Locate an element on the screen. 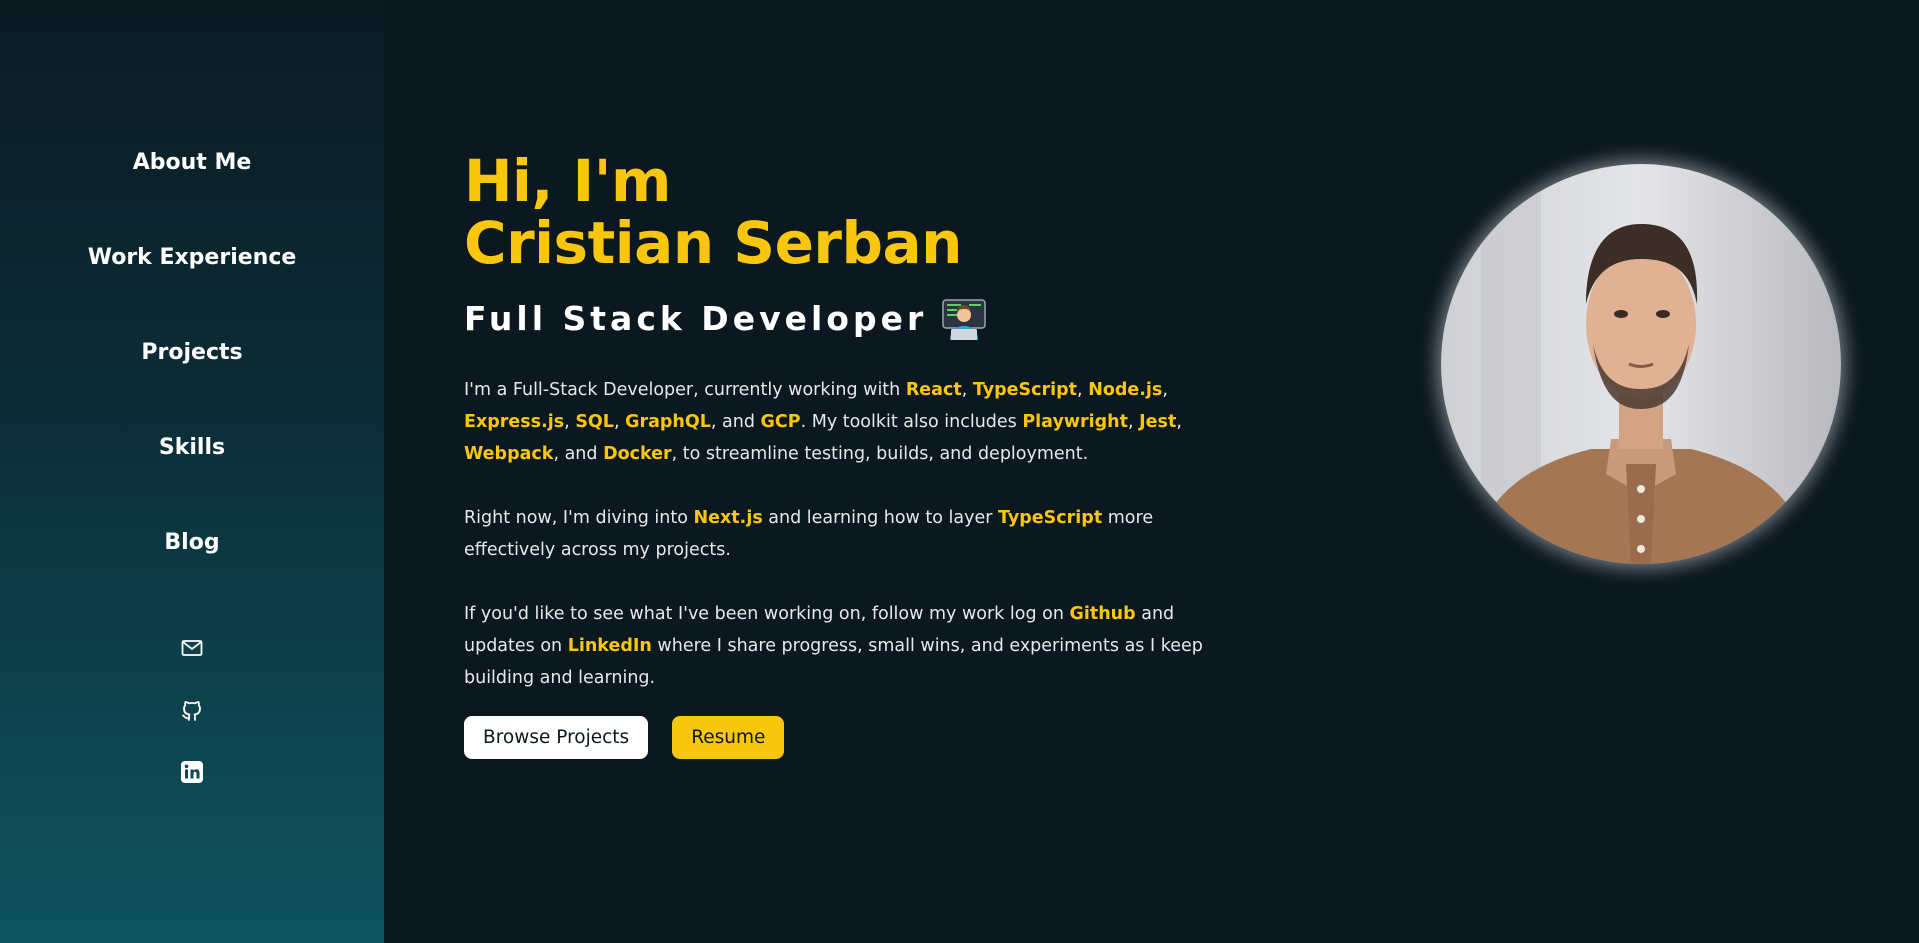 The height and width of the screenshot is (943, 1919). hero-heading: Hi, I'm Cristian Serban is located at coordinates (844, 212).